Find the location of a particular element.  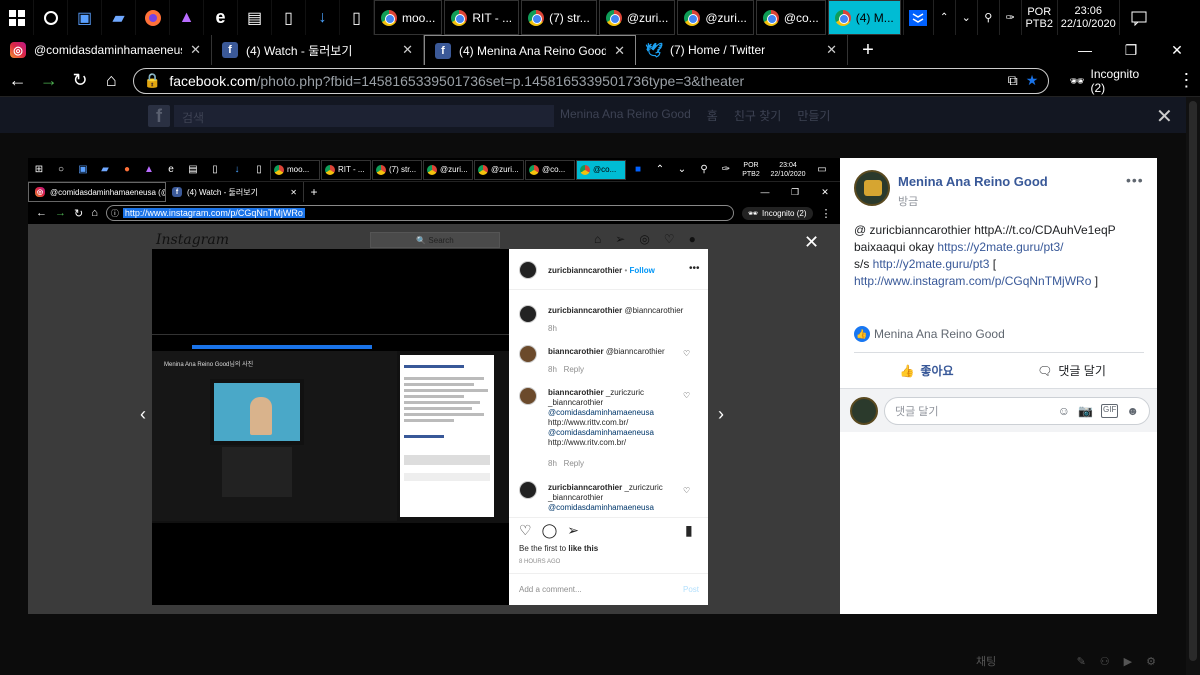

comment-button: 🗨 댓글 달기 is located at coordinates (1071, 370).